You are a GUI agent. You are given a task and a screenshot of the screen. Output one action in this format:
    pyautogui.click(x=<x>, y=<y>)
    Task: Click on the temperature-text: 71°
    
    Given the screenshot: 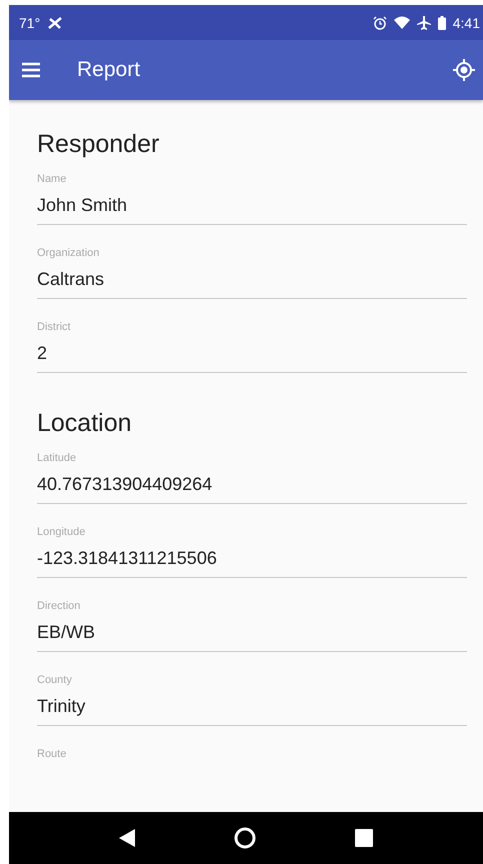 What is the action you would take?
    pyautogui.click(x=29, y=22)
    